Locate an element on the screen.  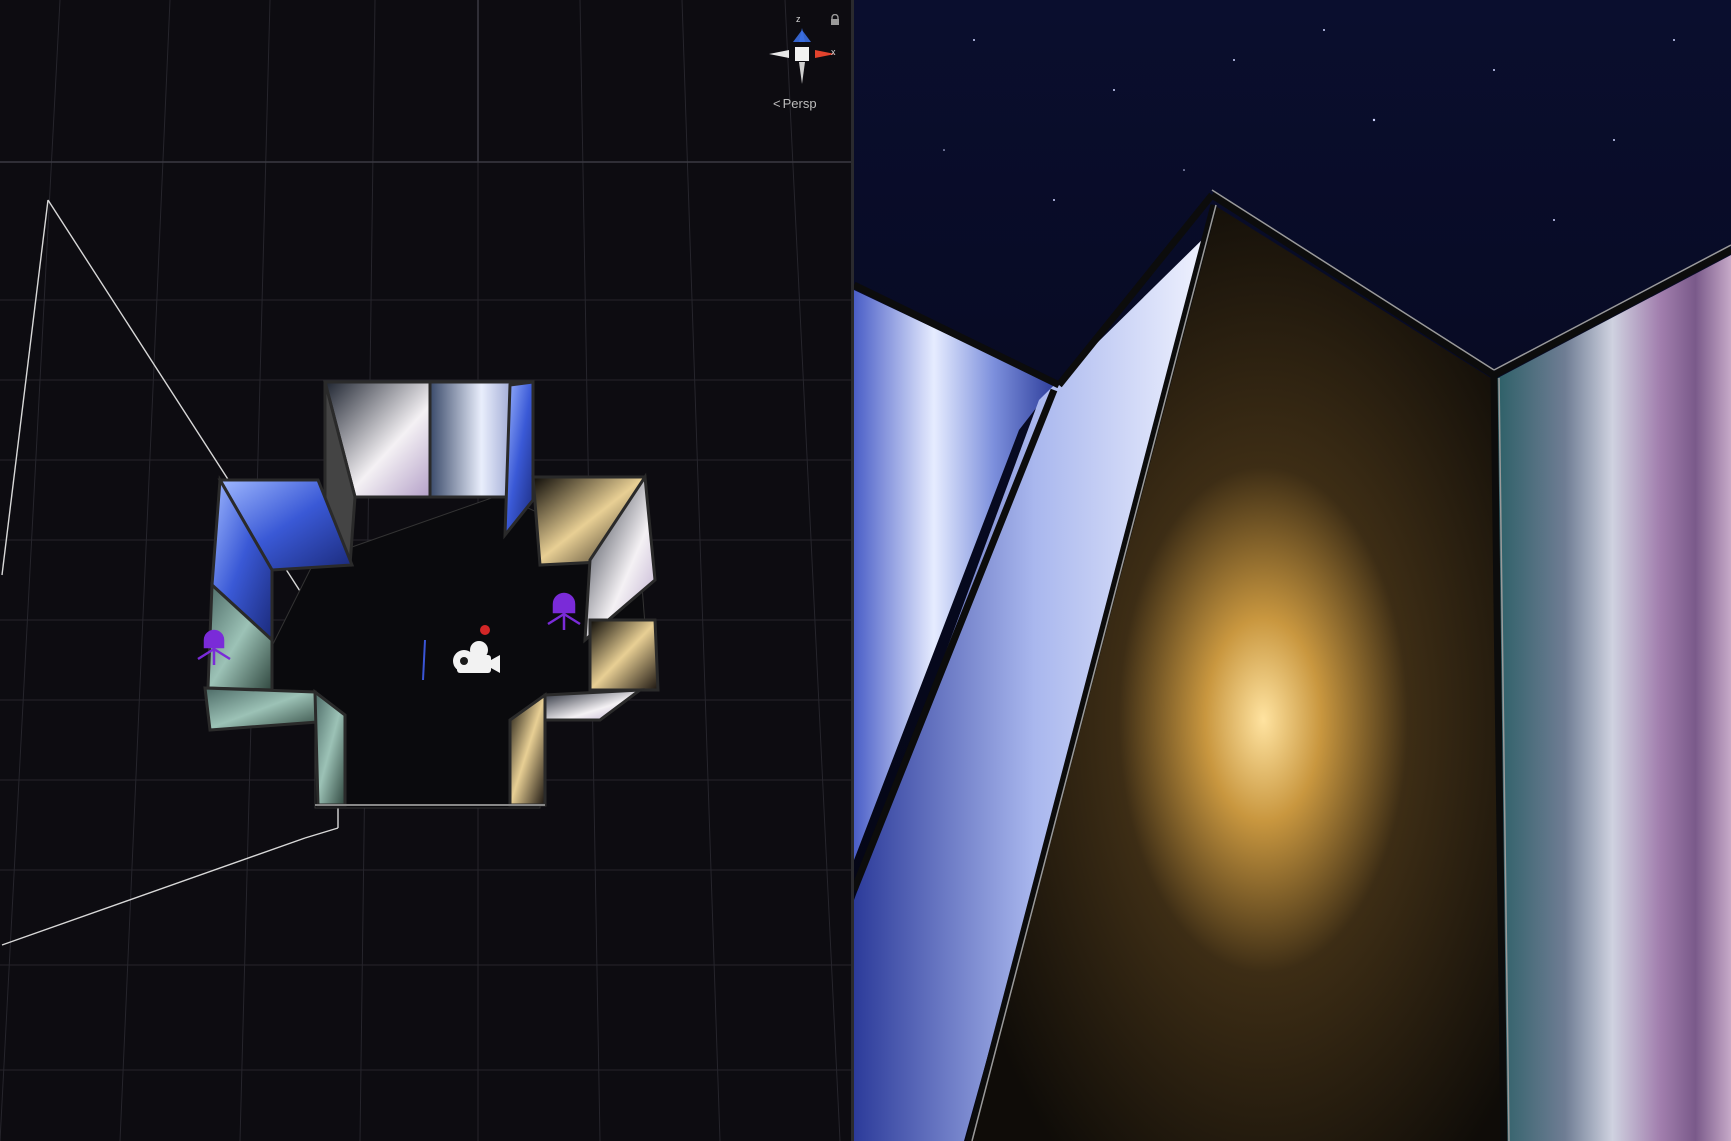
panel-southeast-a is located at coordinates (594, 705).